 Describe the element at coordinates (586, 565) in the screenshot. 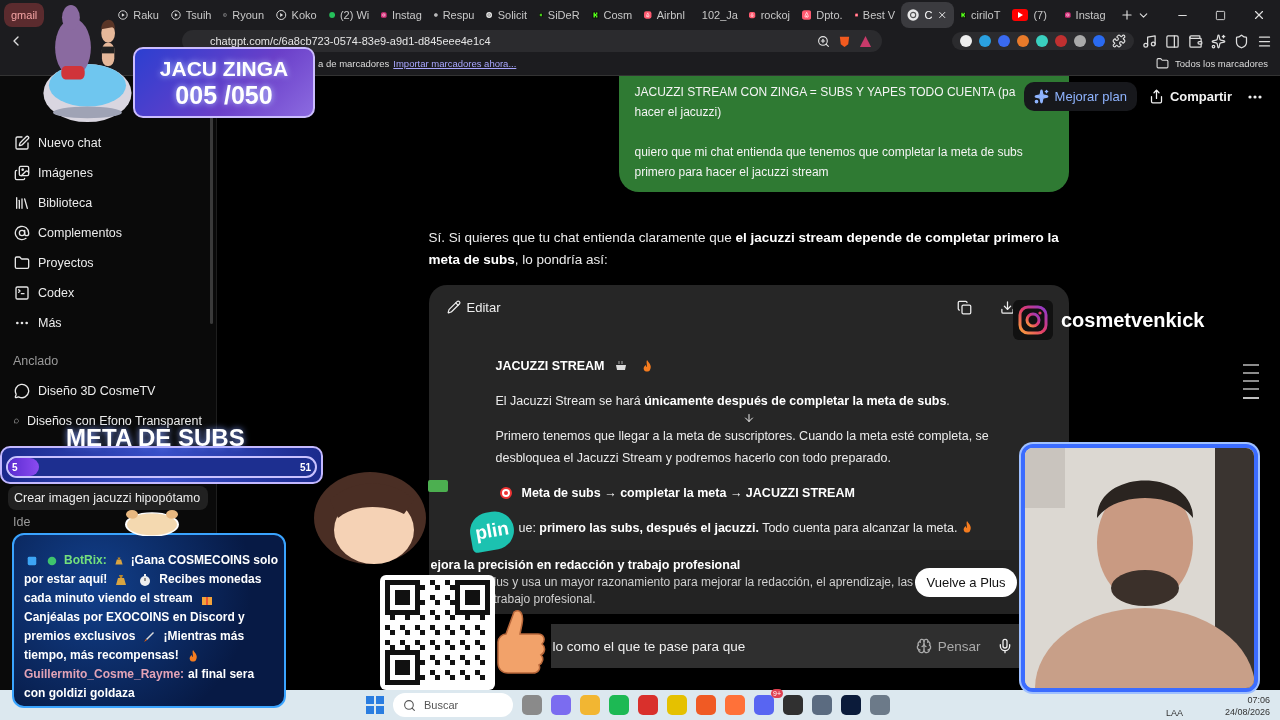

I see `upsell-title: ejora la precisión en redacción y trabajo profesional` at that location.